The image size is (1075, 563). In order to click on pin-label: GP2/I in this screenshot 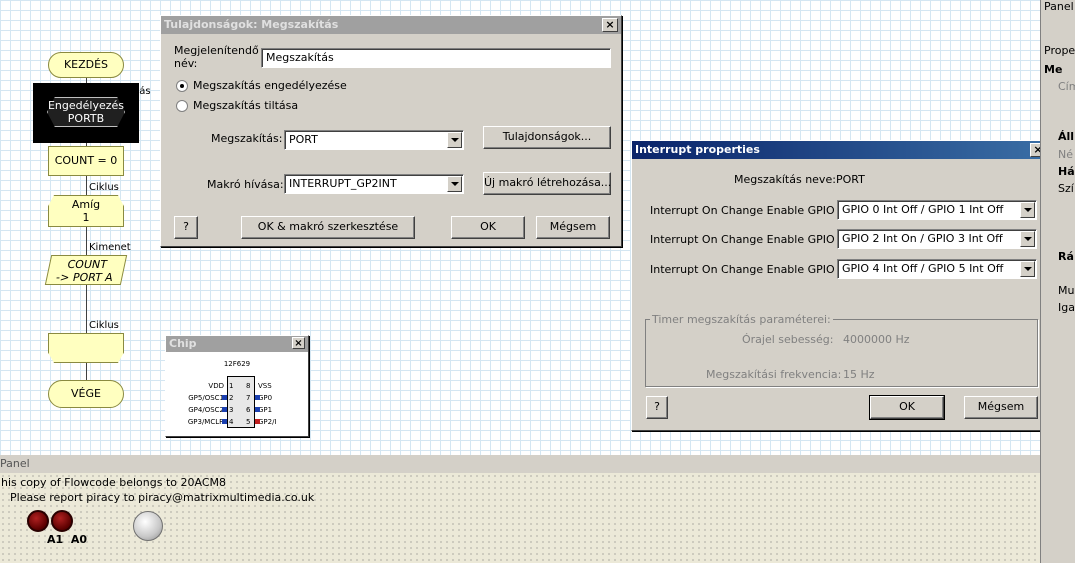, I will do `click(267, 422)`.